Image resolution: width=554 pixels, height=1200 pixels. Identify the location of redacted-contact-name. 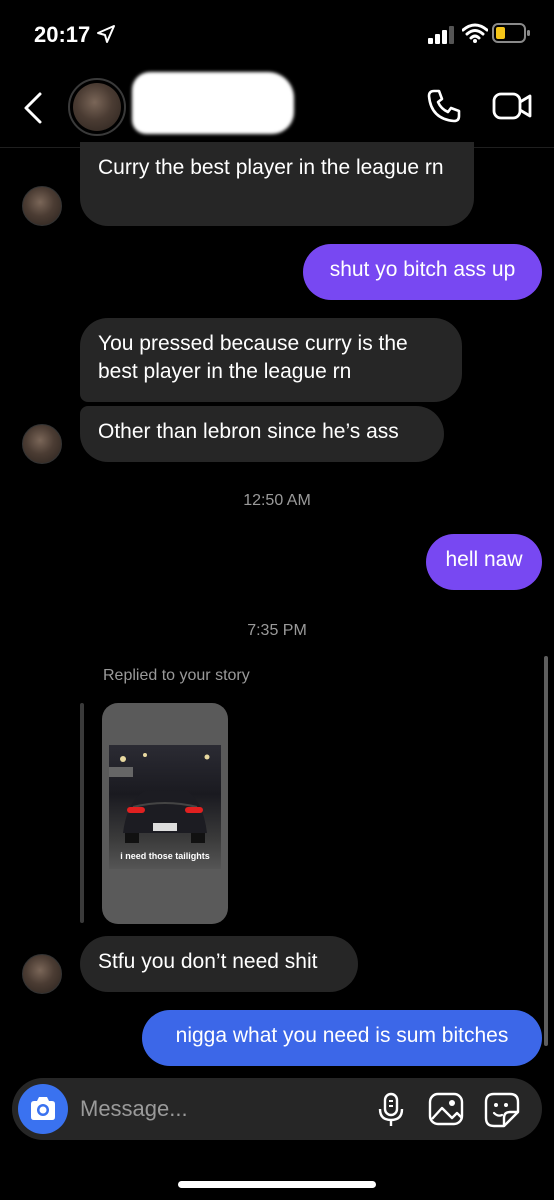
(213, 103).